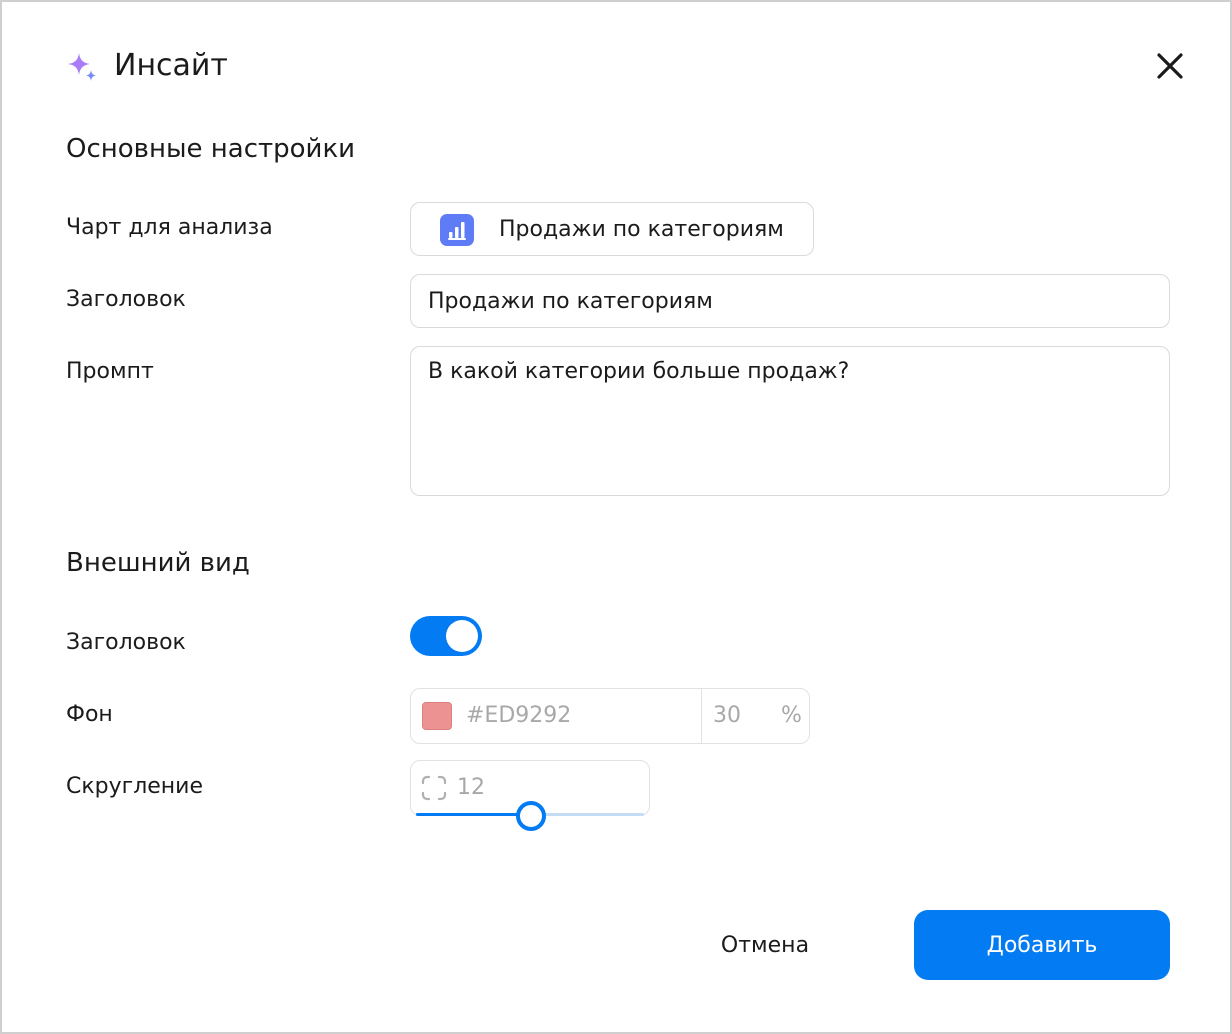 The height and width of the screenshot is (1034, 1232). What do you see at coordinates (135, 786) in the screenshot?
I see `radius-label: Скругление` at bounding box center [135, 786].